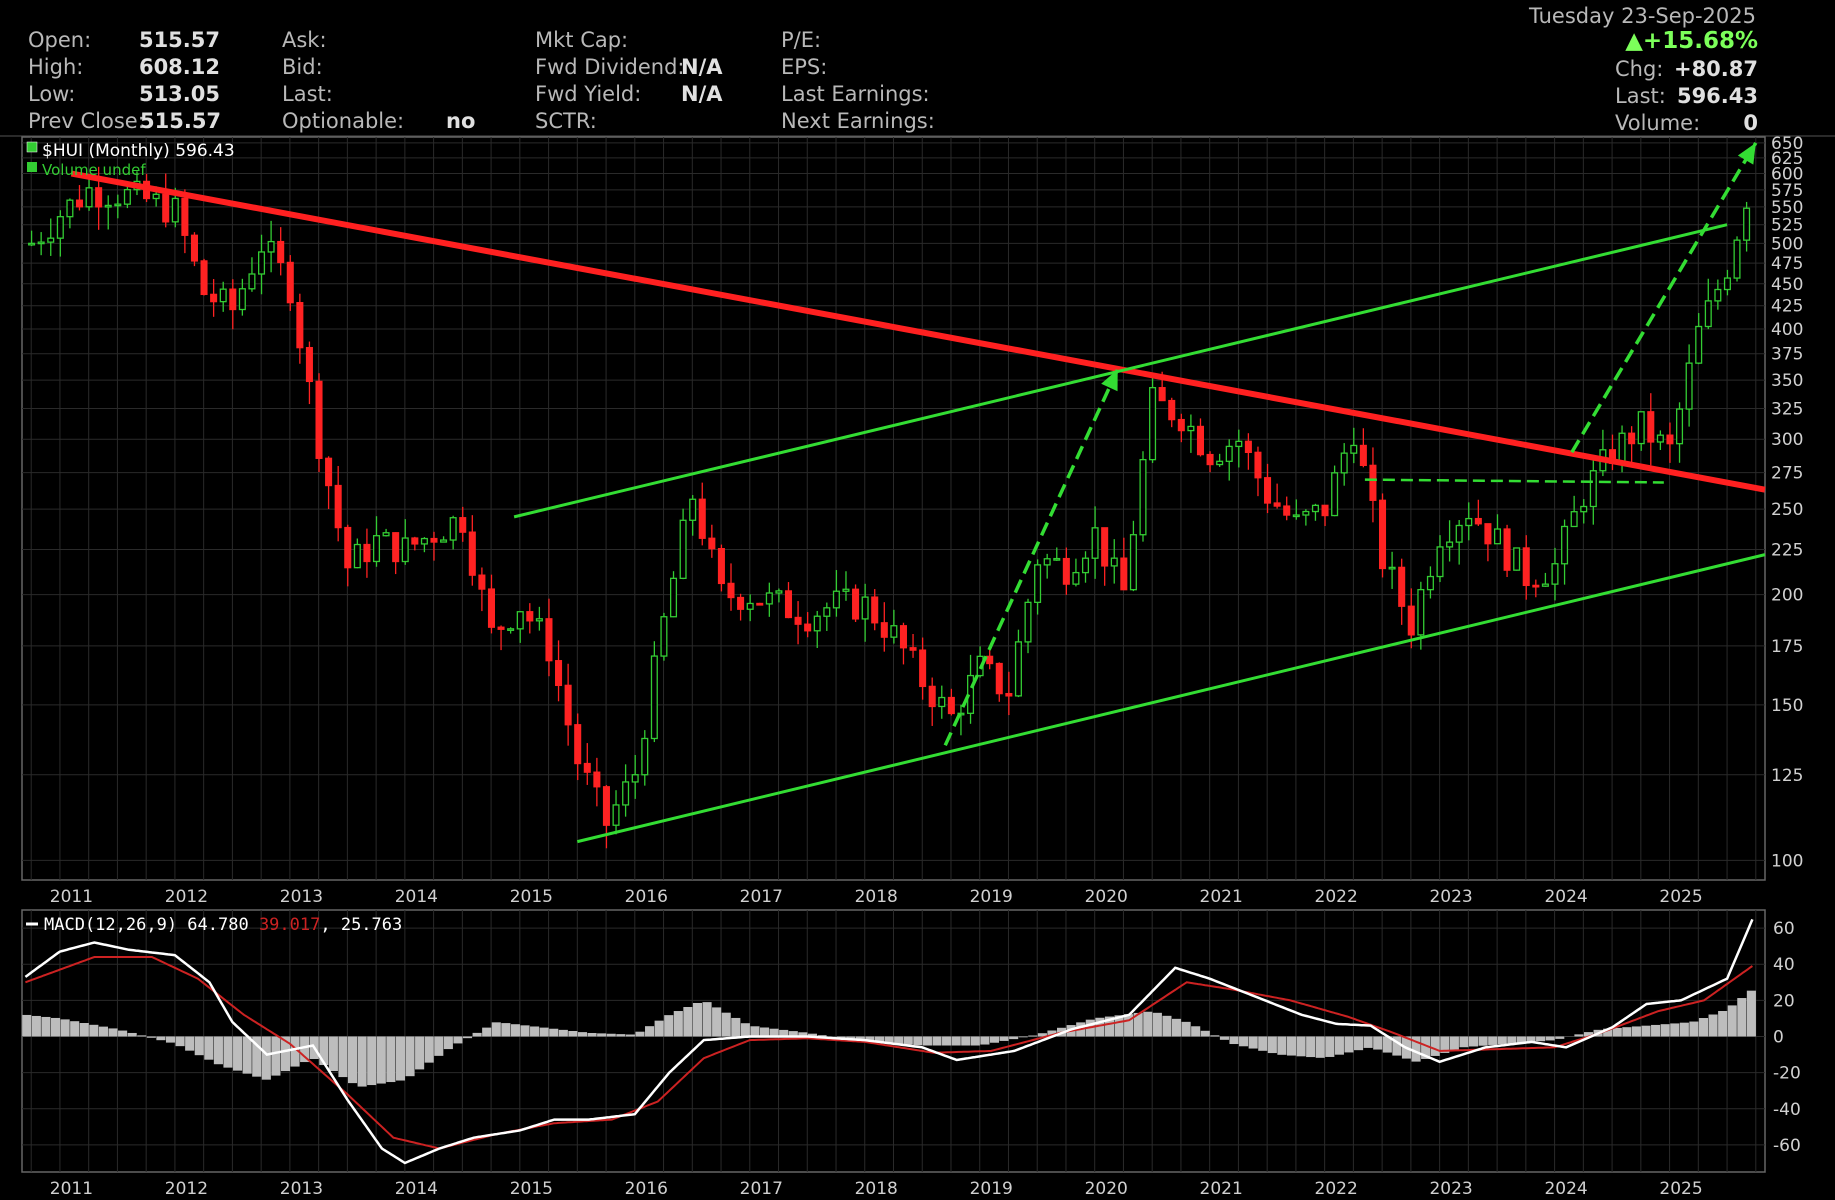 This screenshot has width=1835, height=1200. Describe the element at coordinates (1680, 1189) in the screenshot. I see `macd-x-tick: 2025` at that location.